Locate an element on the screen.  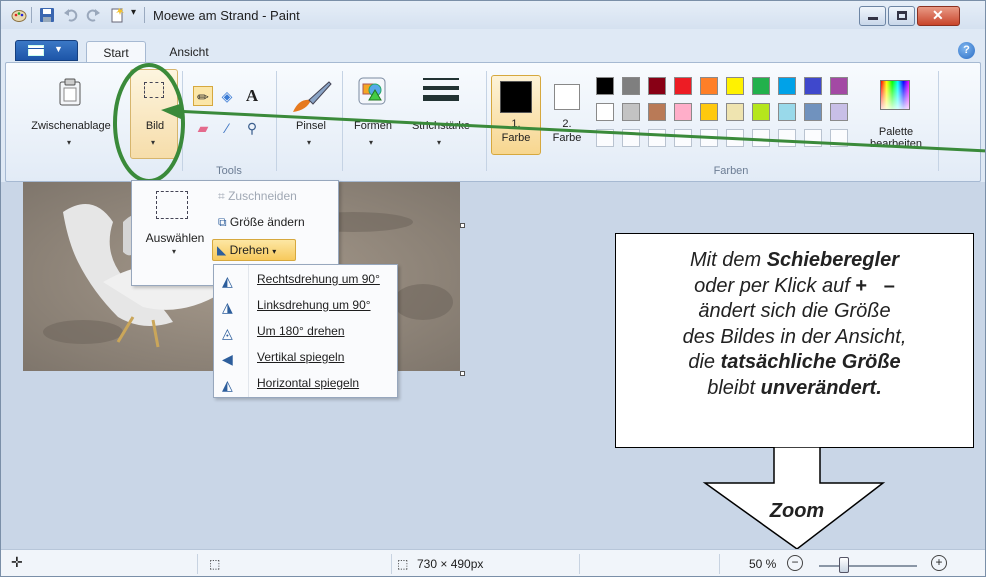
zoom-slider-track is located at coordinates (868, 566).